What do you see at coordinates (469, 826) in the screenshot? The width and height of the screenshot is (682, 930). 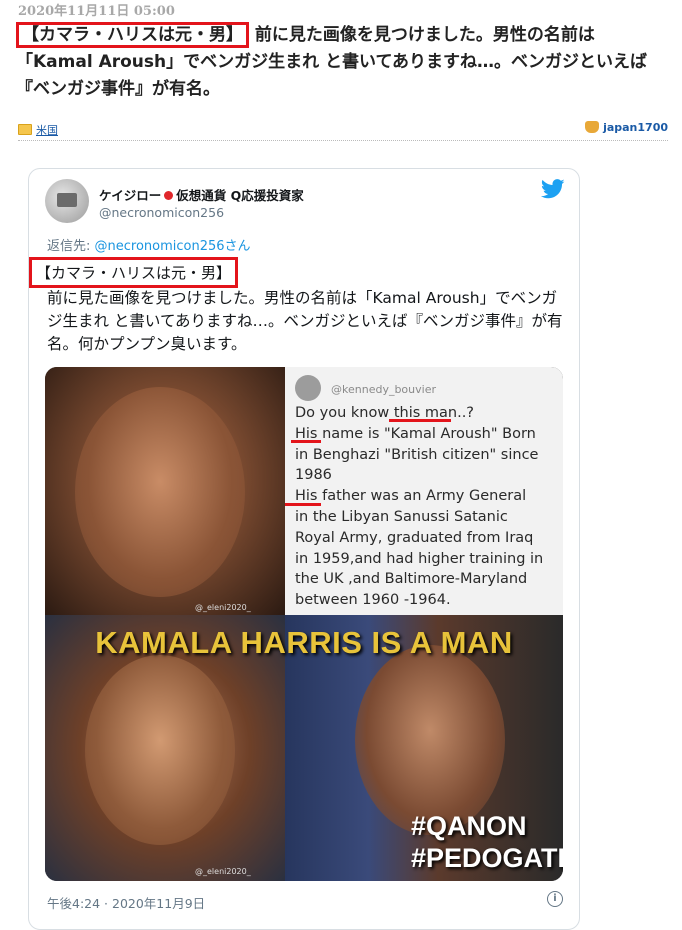 I see `image-hashtag: #QANON` at bounding box center [469, 826].